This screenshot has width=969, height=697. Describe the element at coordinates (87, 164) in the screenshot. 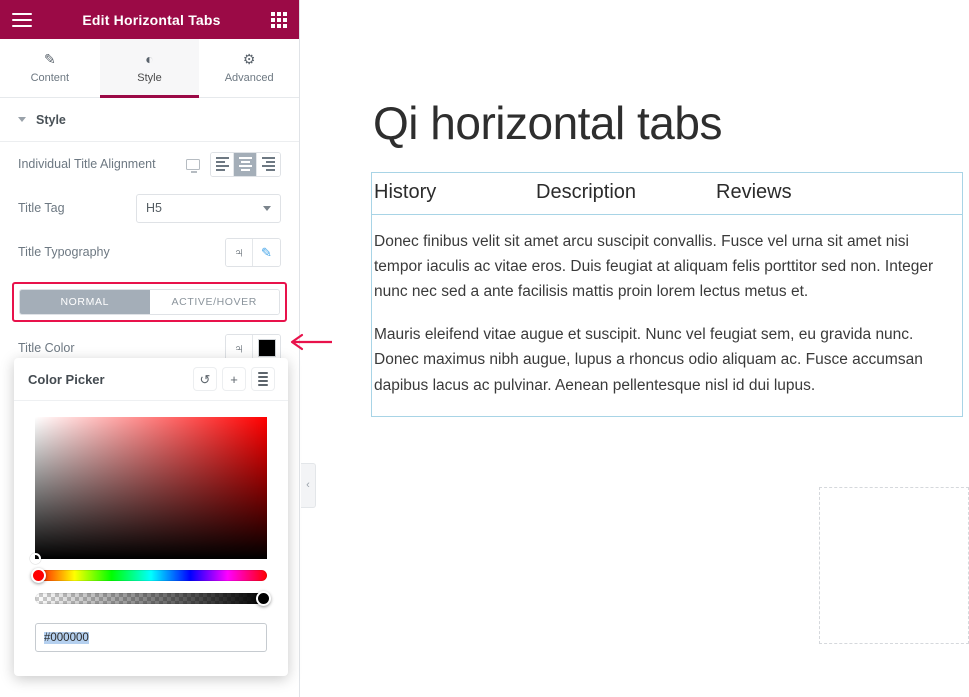

I see `label-individual-title-alignment: Individual Title Alignment` at that location.